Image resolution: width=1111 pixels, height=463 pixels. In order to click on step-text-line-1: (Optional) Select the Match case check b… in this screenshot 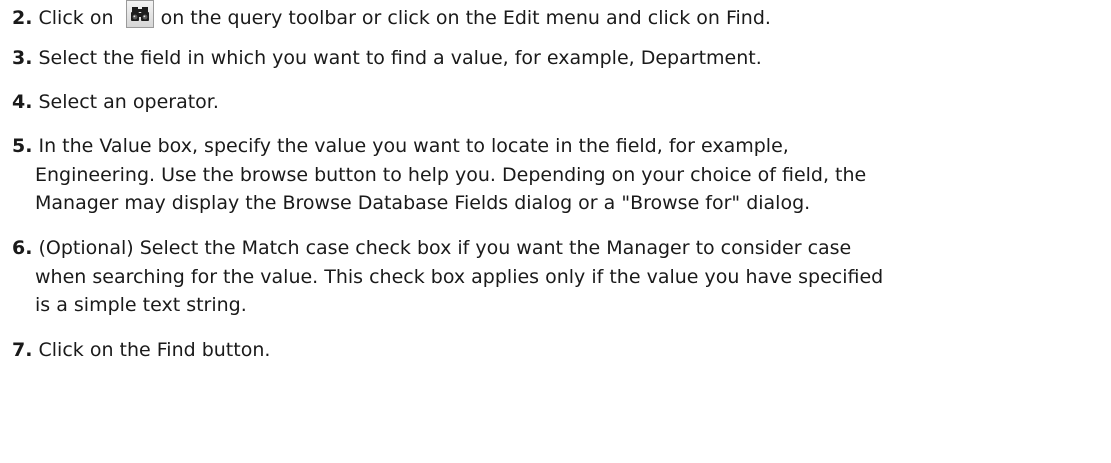, I will do `click(445, 248)`.